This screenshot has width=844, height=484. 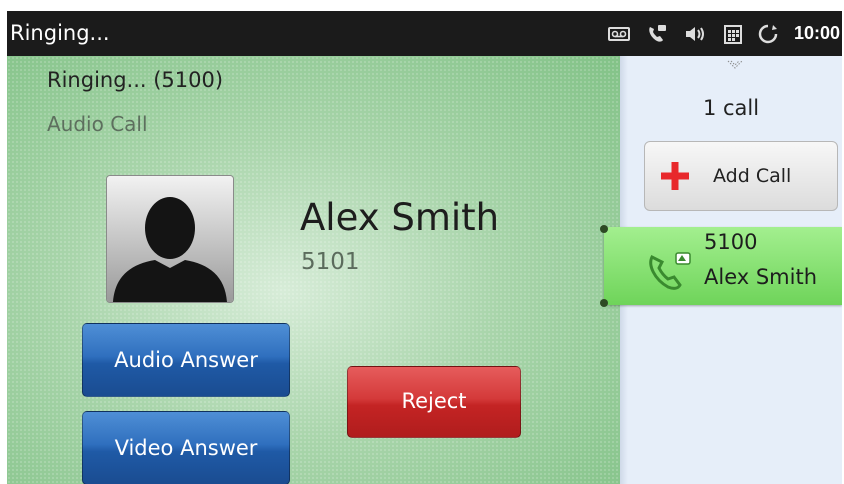 I want to click on active-call-number: 5100, so click(x=731, y=242).